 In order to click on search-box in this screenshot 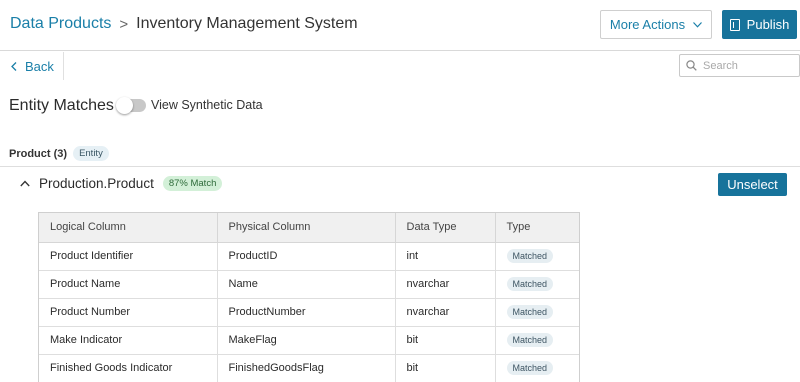, I will do `click(739, 65)`.